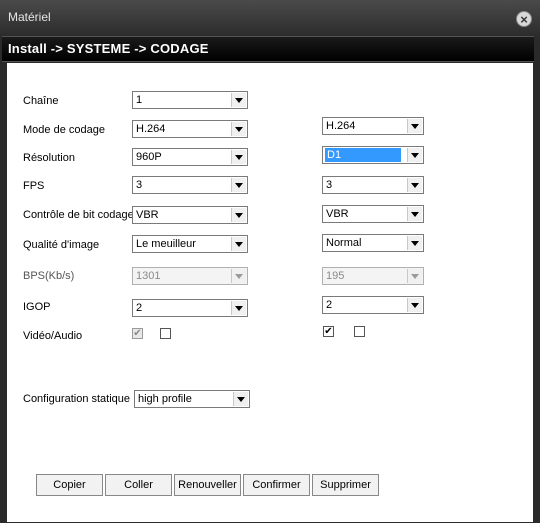 The height and width of the screenshot is (523, 540). What do you see at coordinates (78, 215) in the screenshot?
I see `bitrate-control-label: Contrôle de bit codage` at bounding box center [78, 215].